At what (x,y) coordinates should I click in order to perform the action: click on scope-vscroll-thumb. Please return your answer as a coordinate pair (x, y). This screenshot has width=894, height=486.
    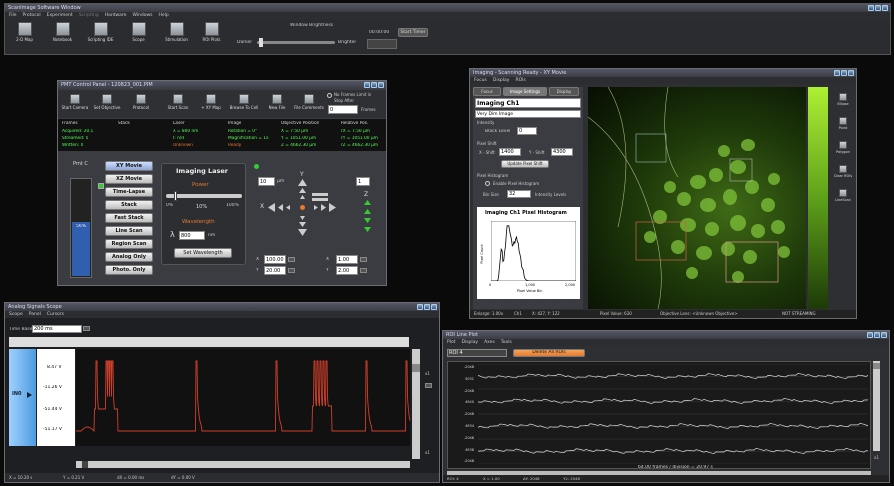
    Looking at the image, I should click on (416, 368).